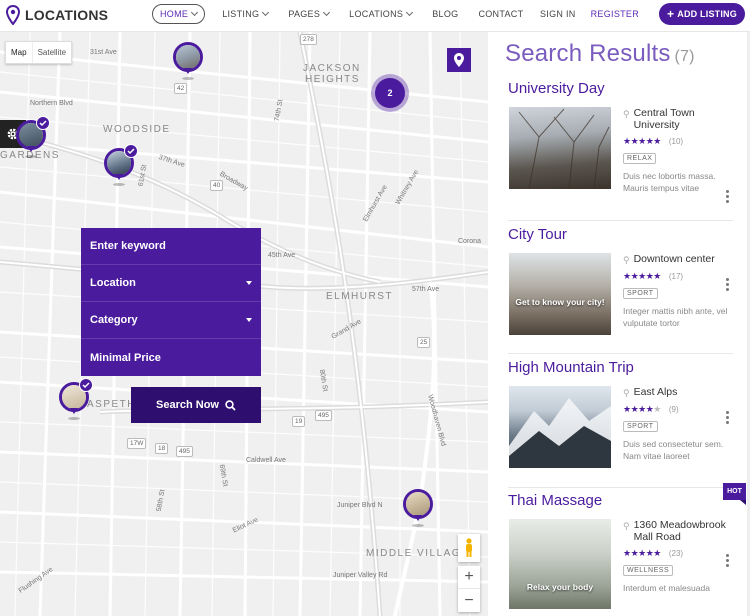 This screenshot has width=750, height=616. I want to click on result-thumbnail: Relax your body, so click(560, 564).